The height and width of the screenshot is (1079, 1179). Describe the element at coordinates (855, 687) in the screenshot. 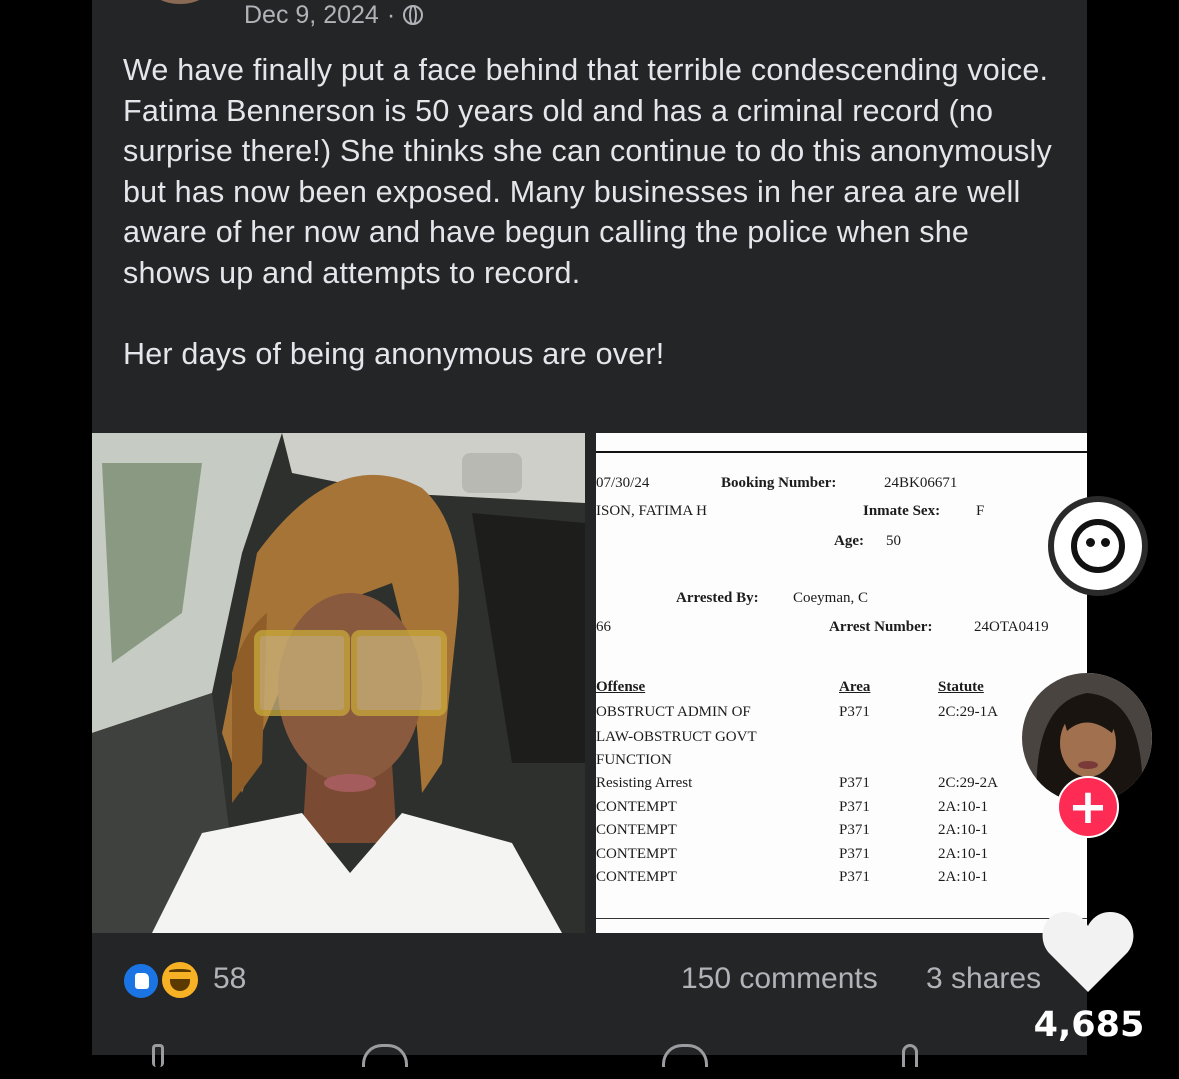

I see `column-area: Area` at that location.